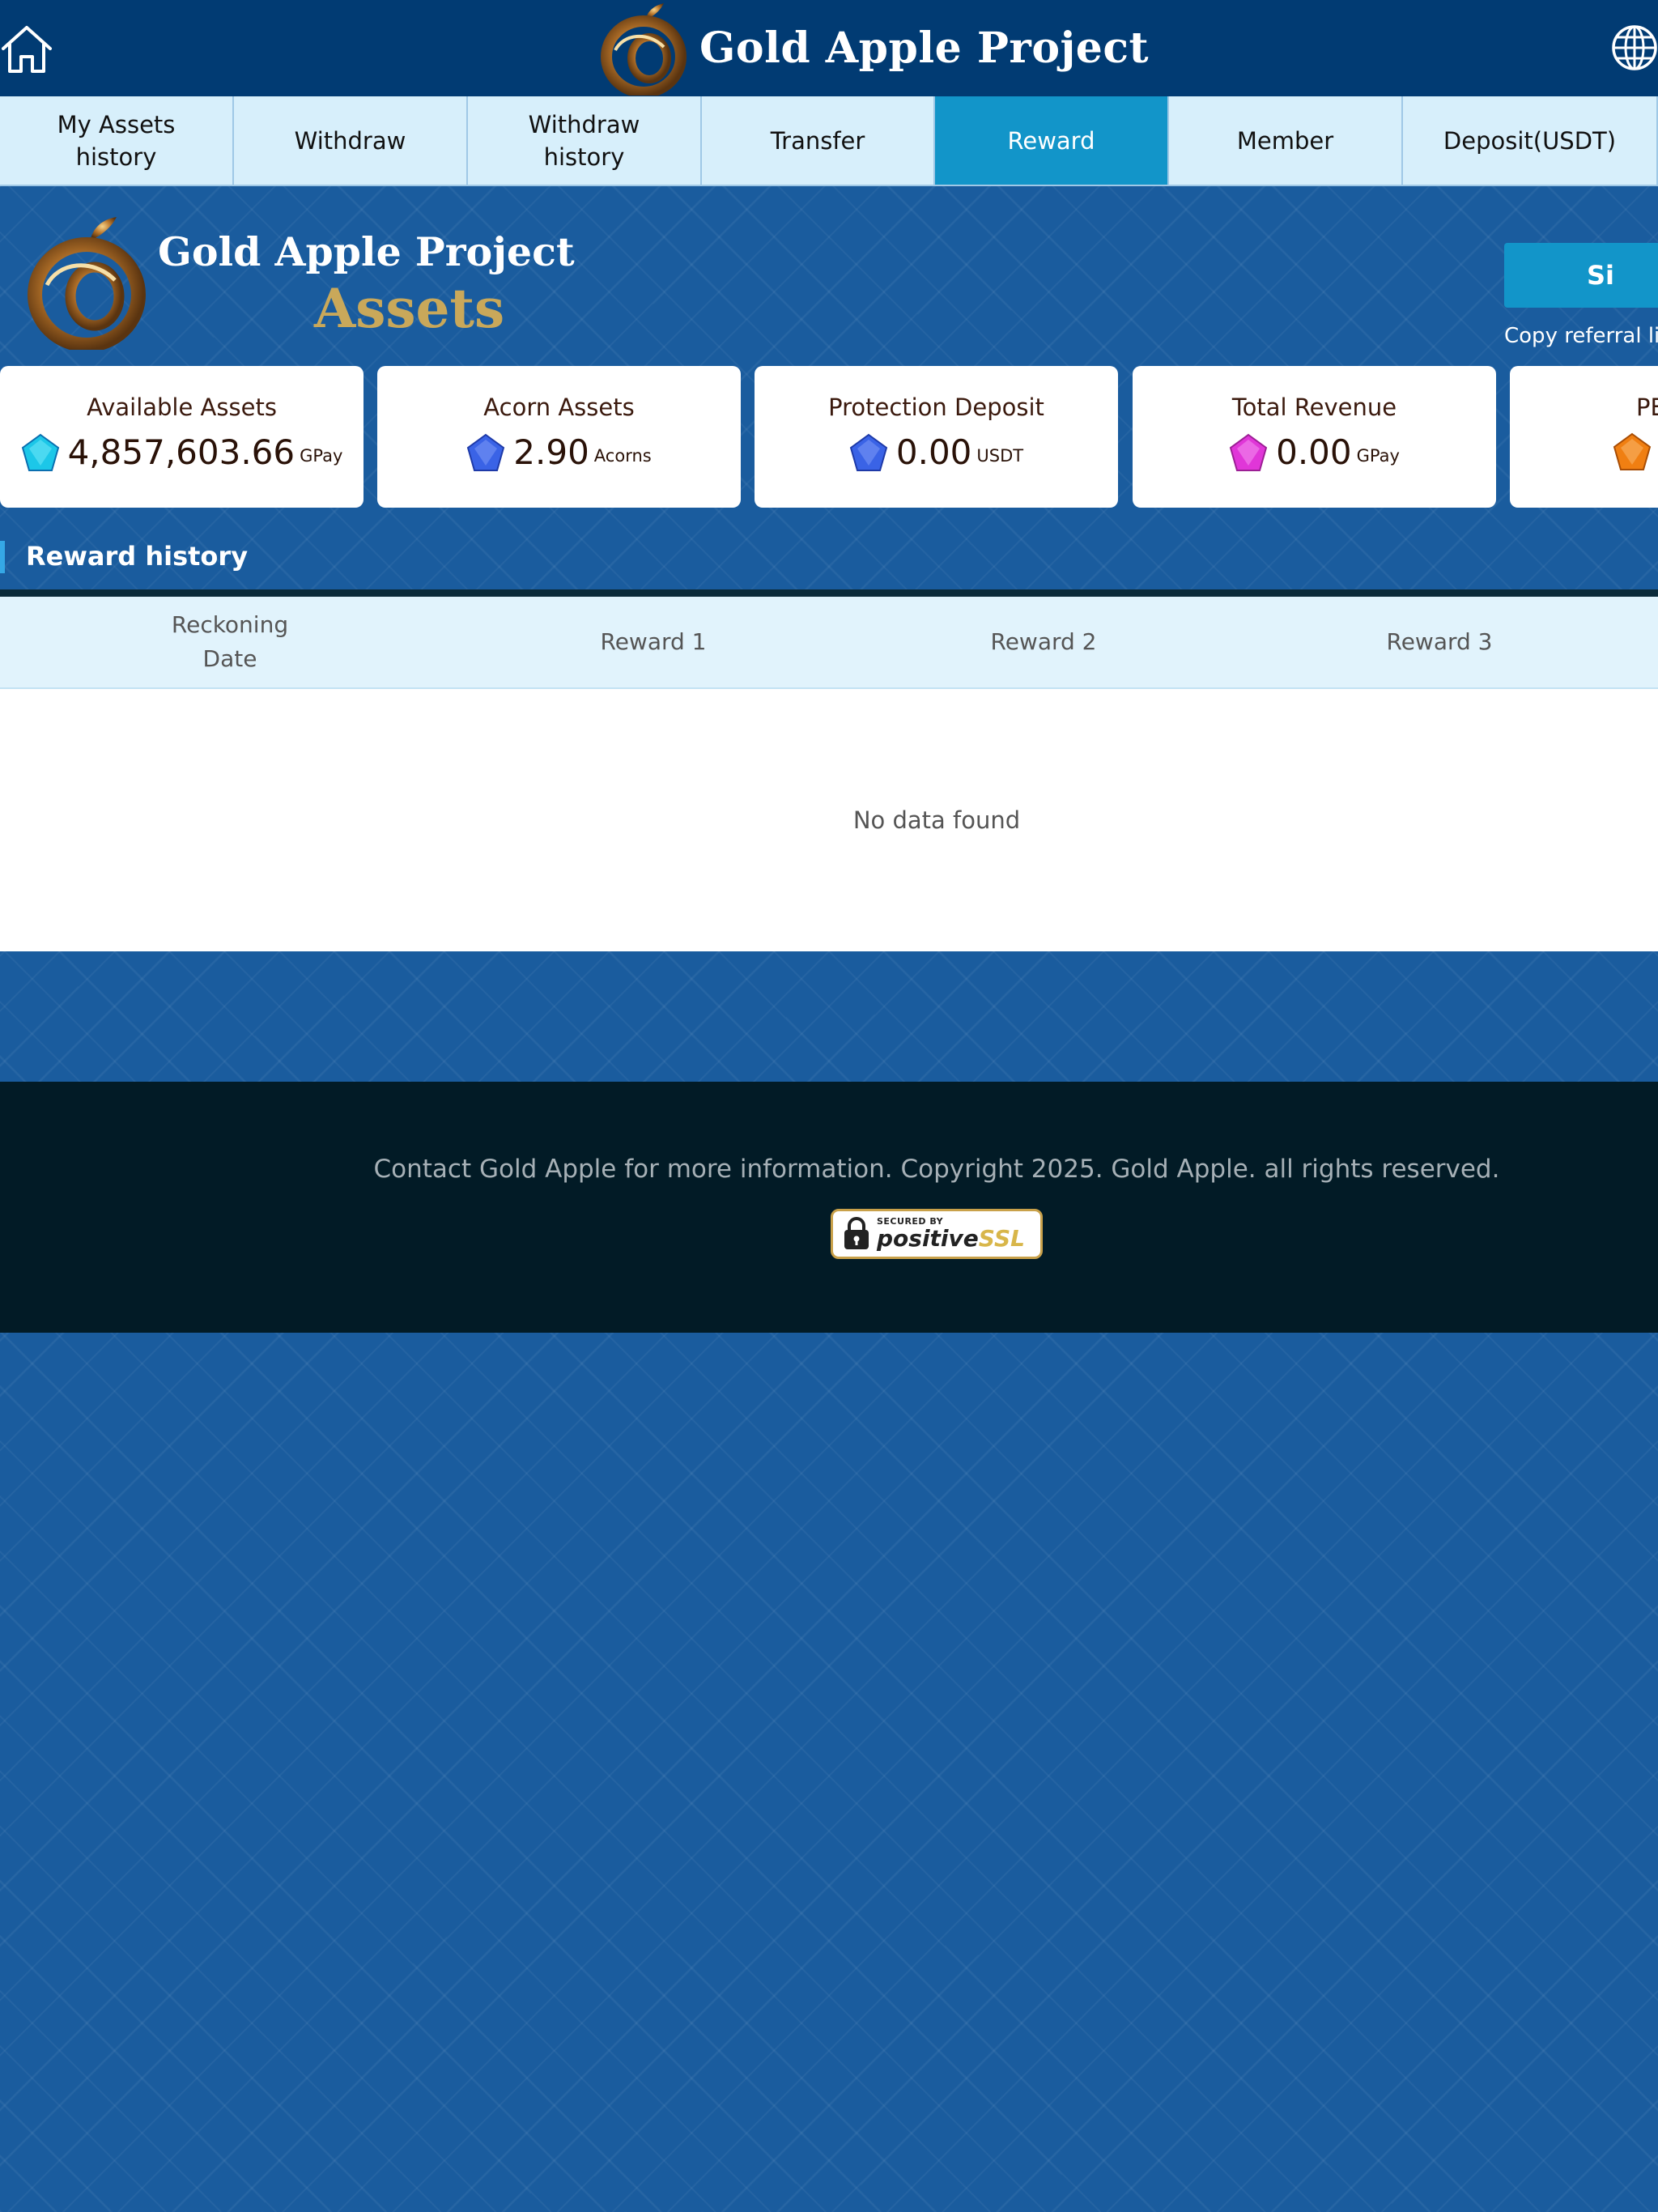 This screenshot has width=1658, height=2212. What do you see at coordinates (622, 455) in the screenshot?
I see `card-unit: Acorns` at bounding box center [622, 455].